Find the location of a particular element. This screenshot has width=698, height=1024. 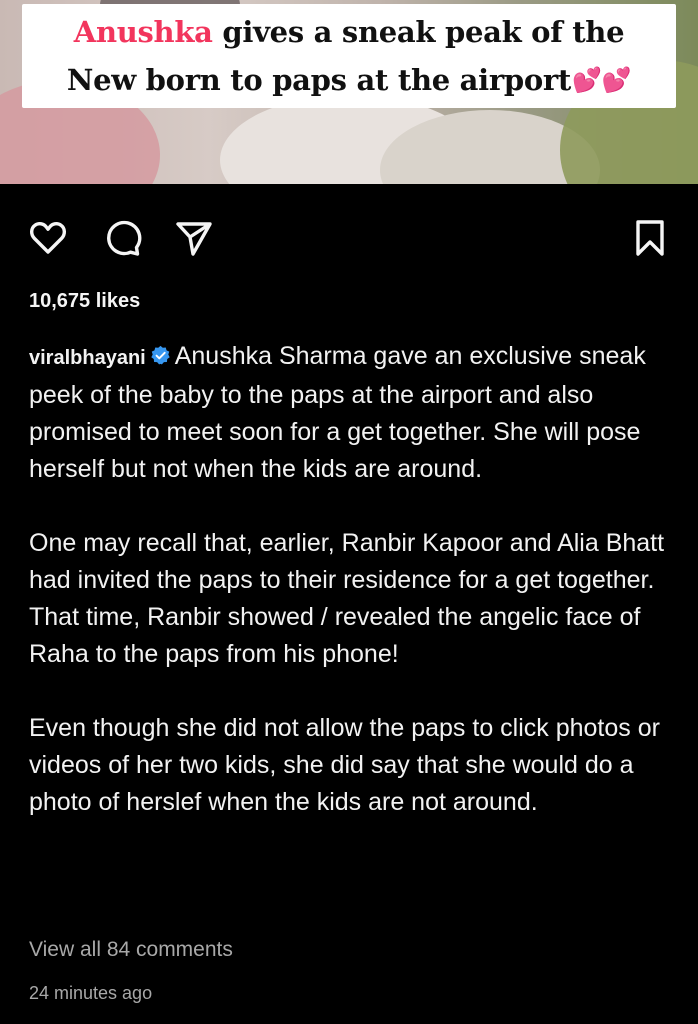

share-button is located at coordinates (194, 238).